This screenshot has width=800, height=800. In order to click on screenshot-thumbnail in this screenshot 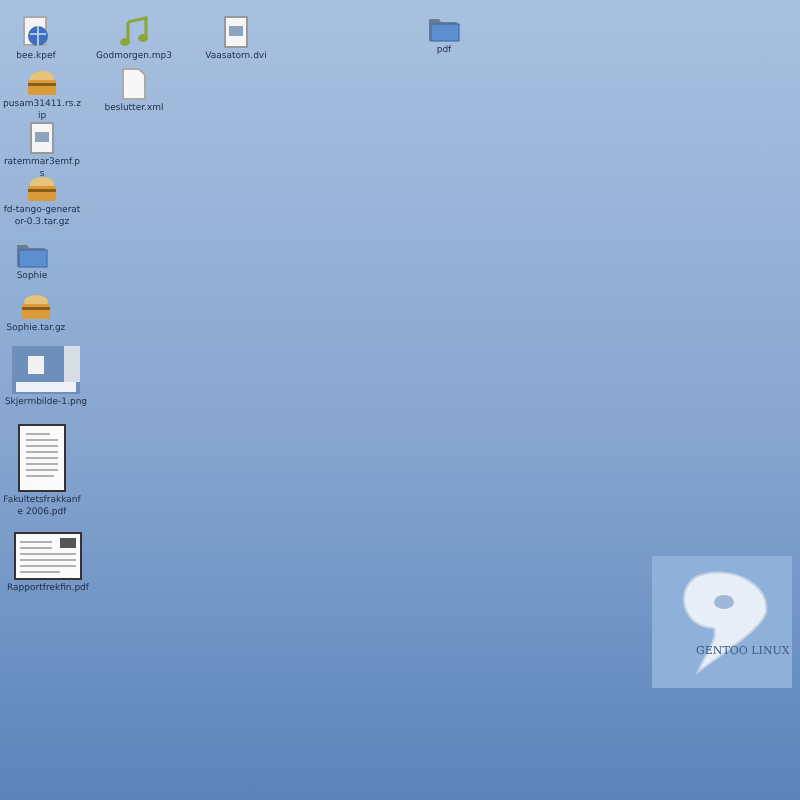, I will do `click(46, 370)`.